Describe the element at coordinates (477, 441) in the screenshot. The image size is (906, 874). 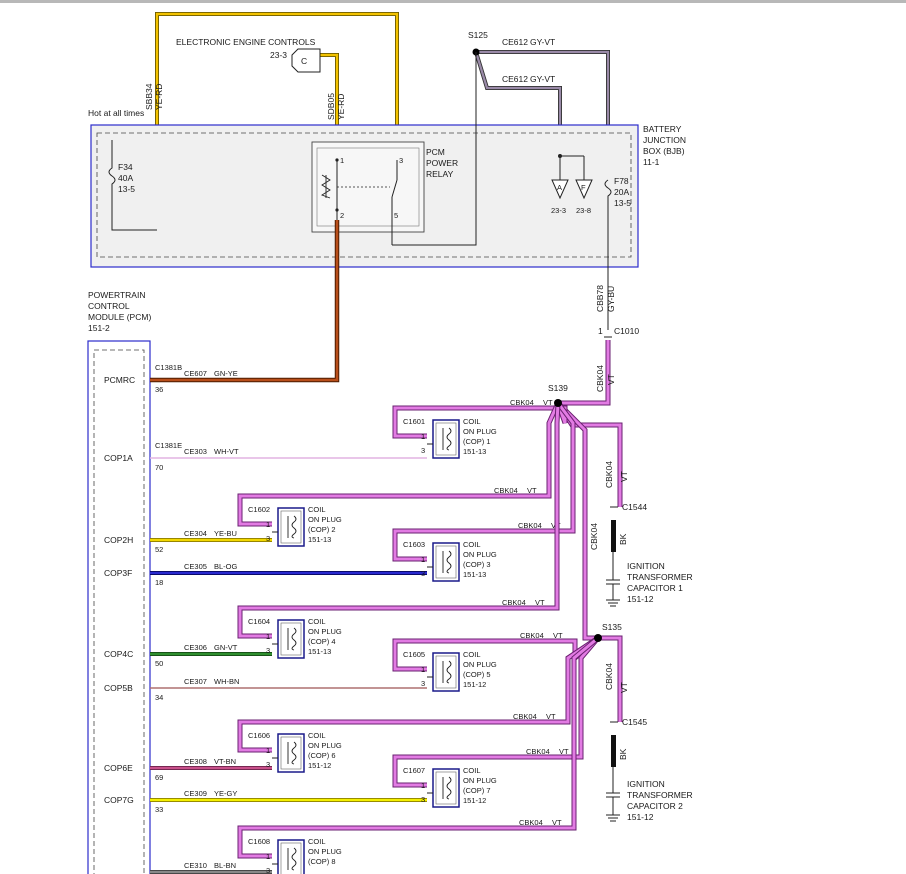
I see `coil-label: (COP) 1` at that location.